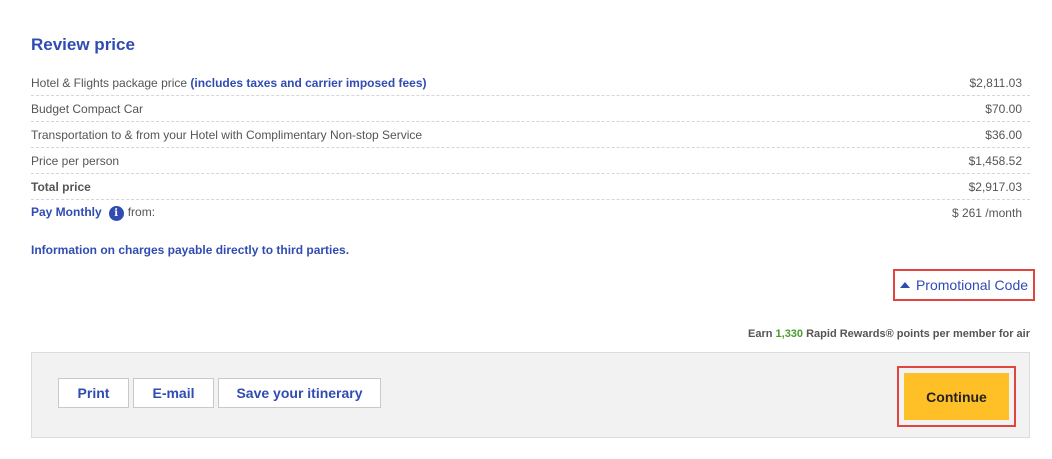 Image resolution: width=1052 pixels, height=459 pixels. I want to click on pay-monthly-link: Pay Monthly, so click(66, 212).